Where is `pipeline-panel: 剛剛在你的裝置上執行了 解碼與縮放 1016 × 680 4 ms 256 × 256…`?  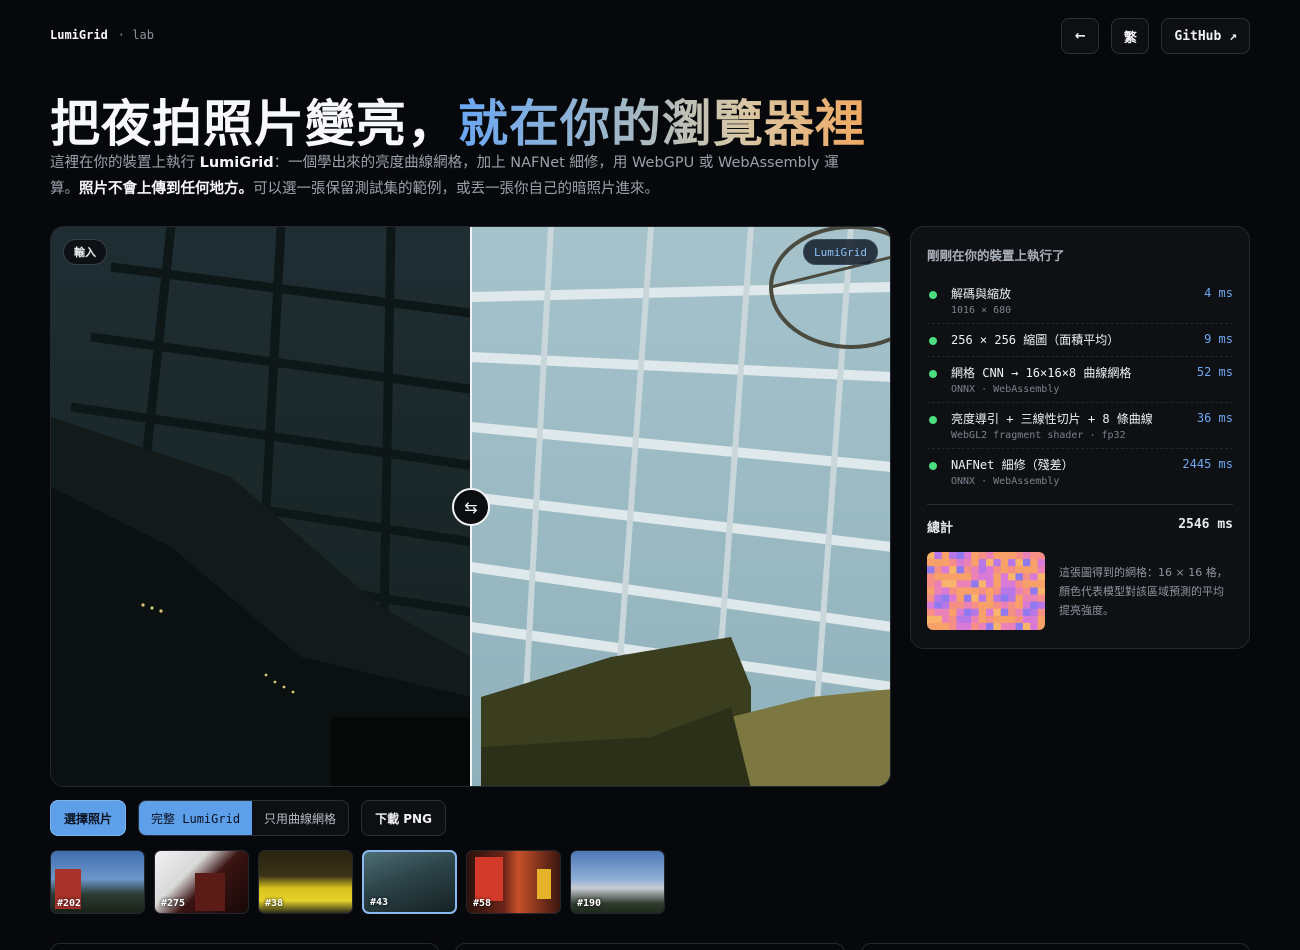 pipeline-panel: 剛剛在你的裝置上執行了 解碼與縮放 1016 × 680 4 ms 256 × 256… is located at coordinates (1080, 437).